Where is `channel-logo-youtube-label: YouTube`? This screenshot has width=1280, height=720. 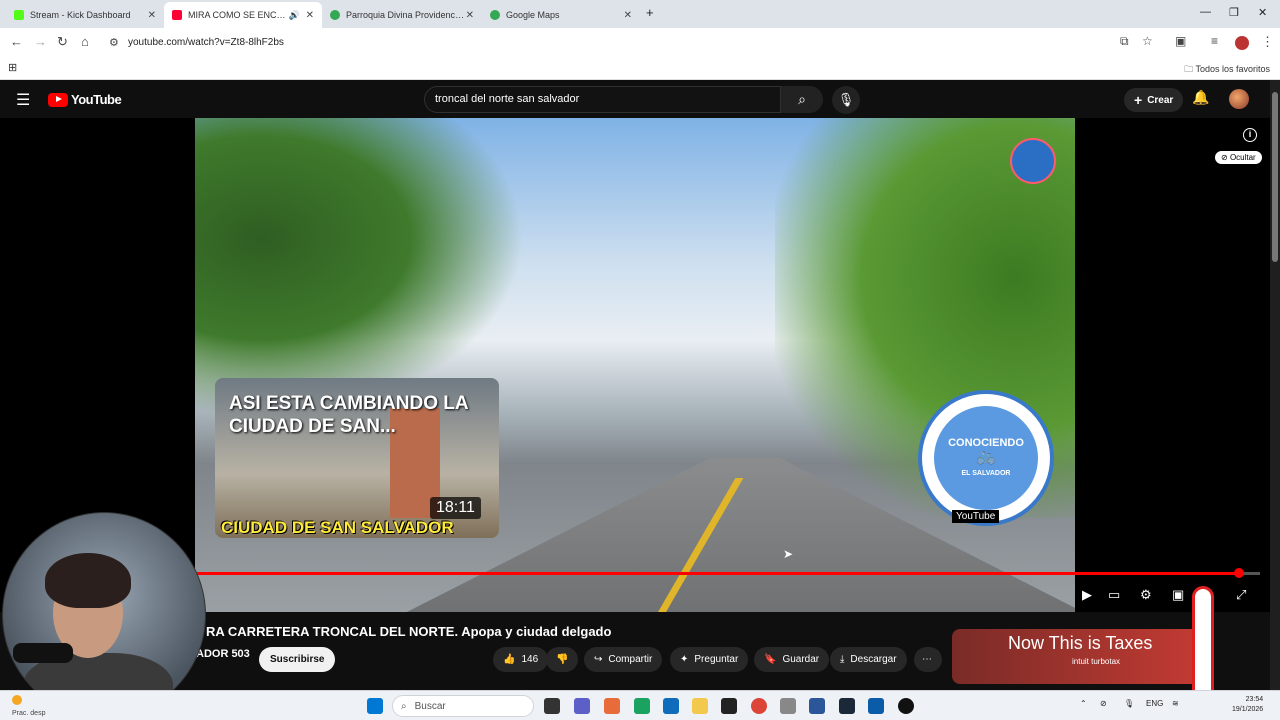 channel-logo-youtube-label: YouTube is located at coordinates (976, 516).